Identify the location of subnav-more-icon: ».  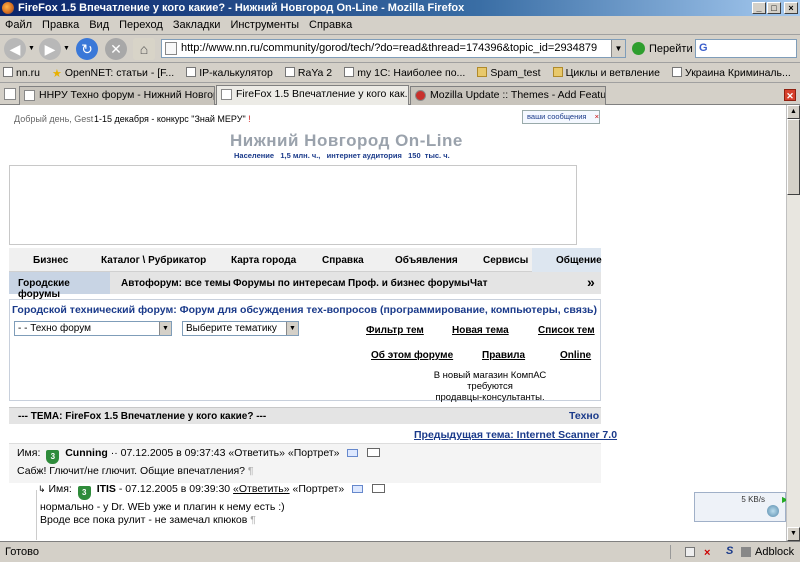
(591, 282).